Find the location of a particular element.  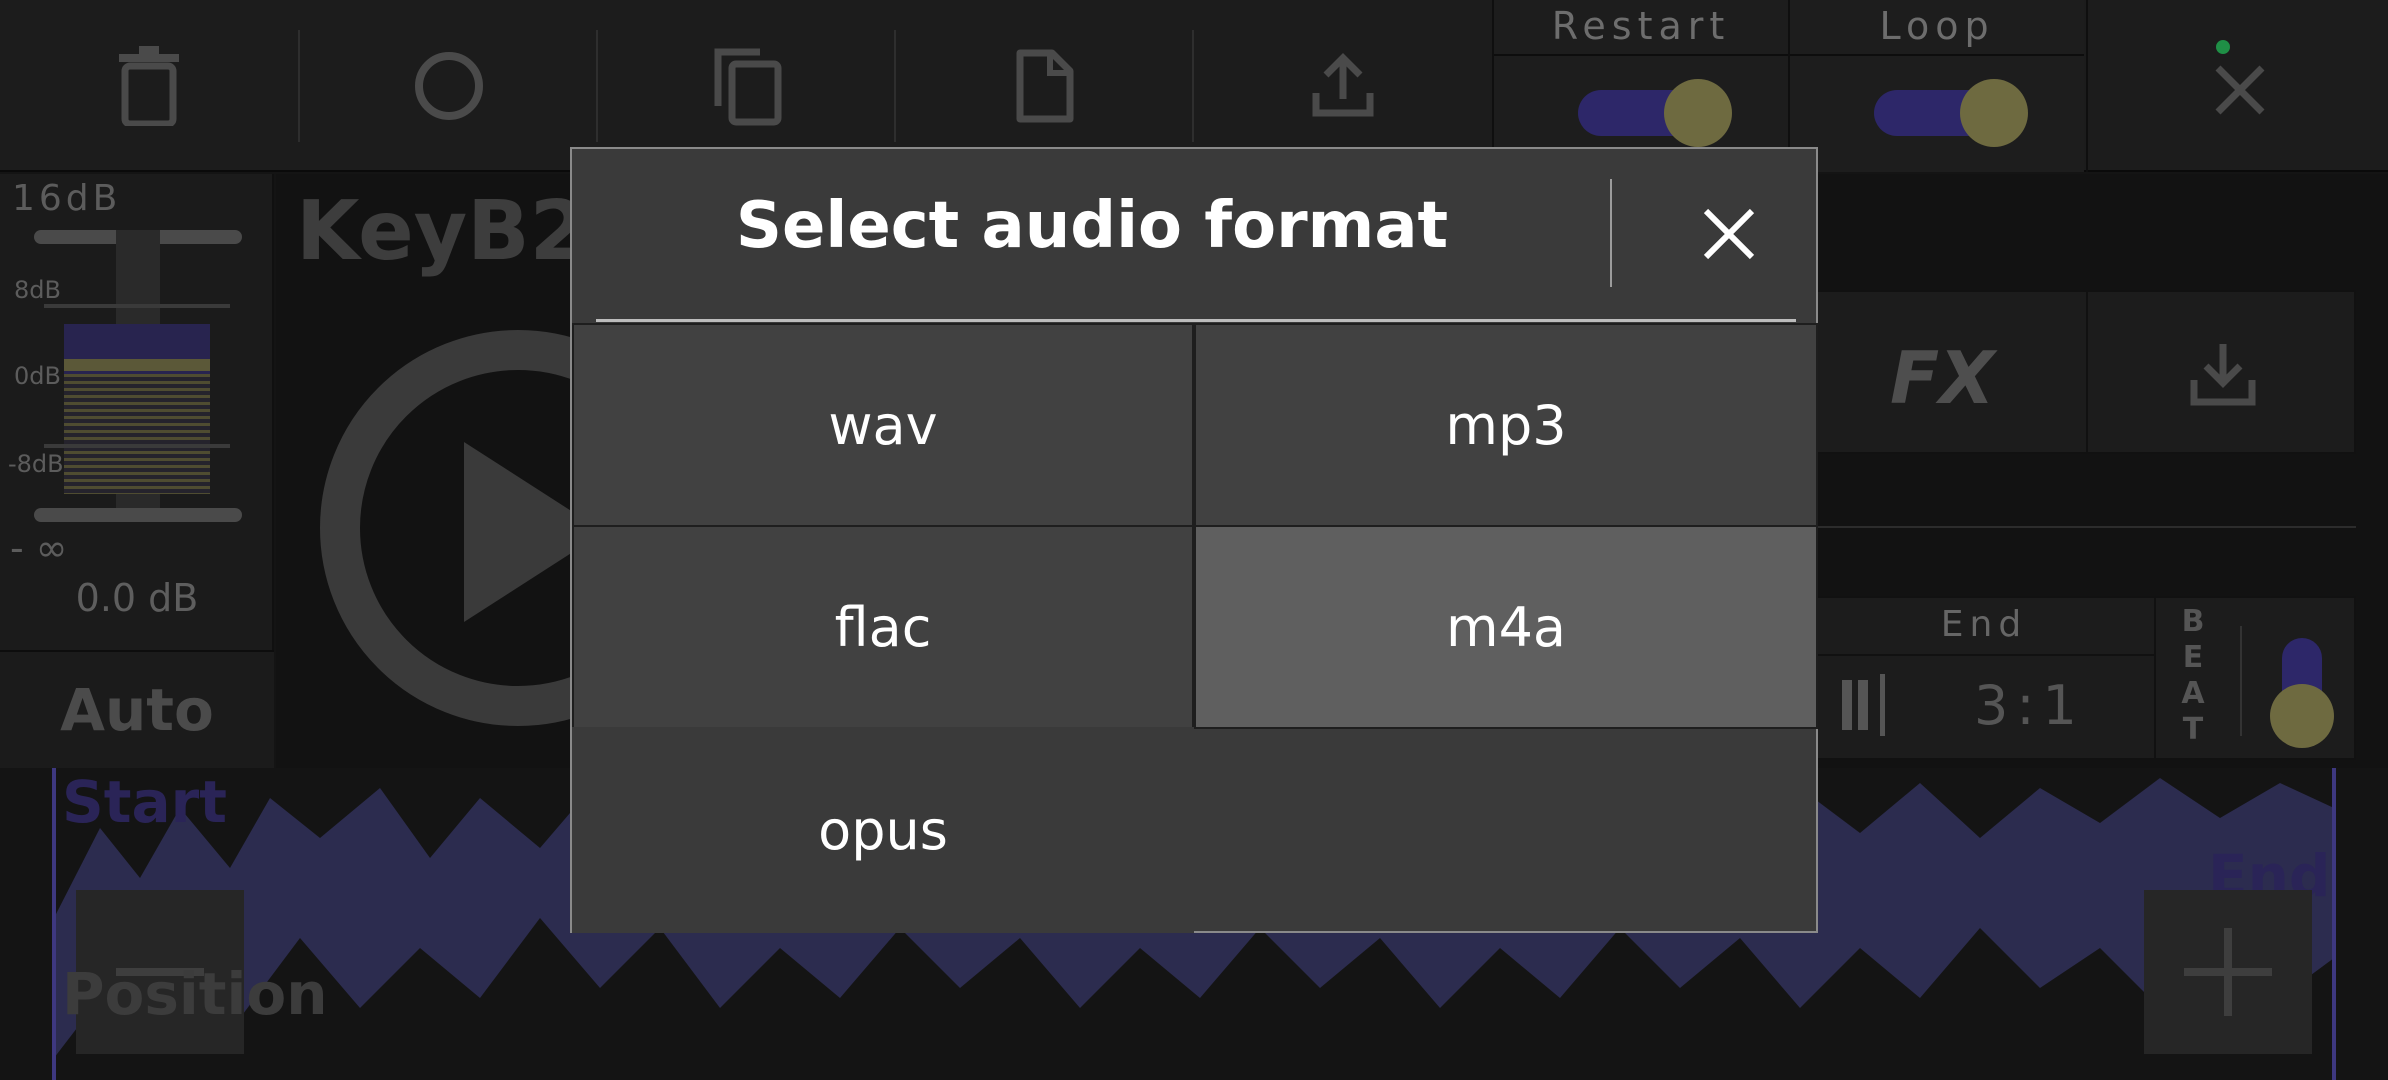

beat-label: B E A T is located at coordinates (2193, 676).